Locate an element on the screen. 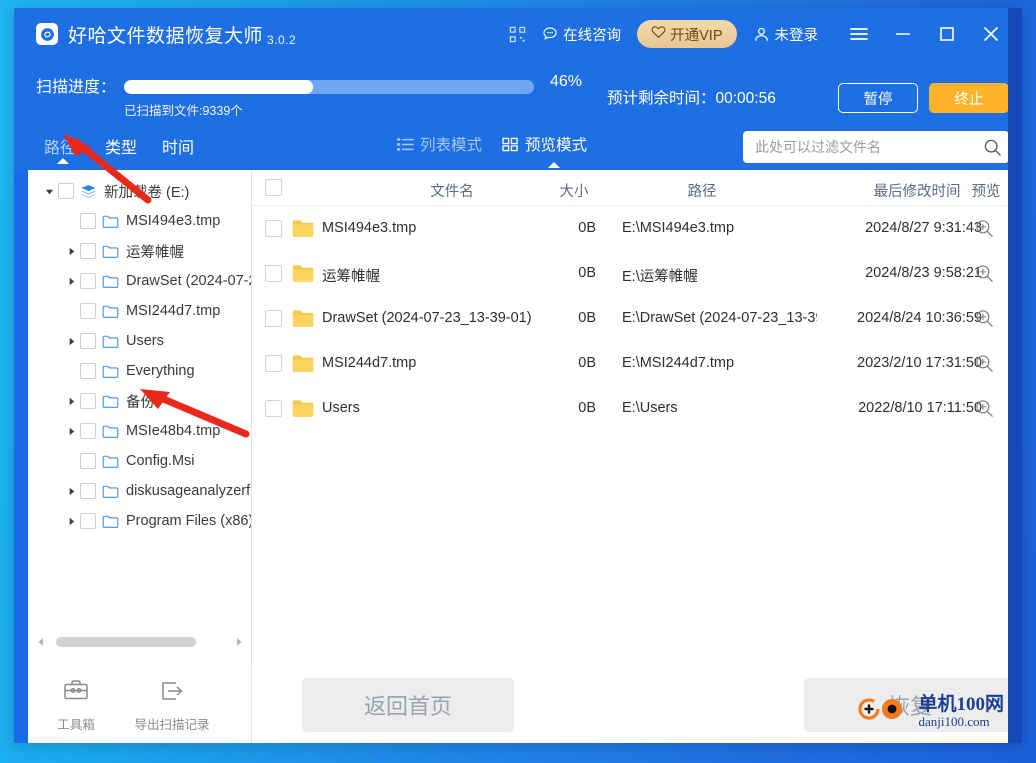 The height and width of the screenshot is (763, 1036). chevron-down-icon is located at coordinates (49, 191).